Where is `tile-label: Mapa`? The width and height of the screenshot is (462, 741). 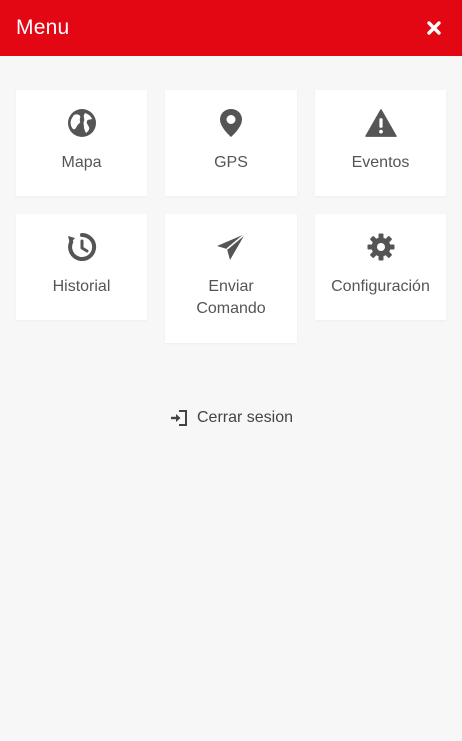 tile-label: Mapa is located at coordinates (81, 162).